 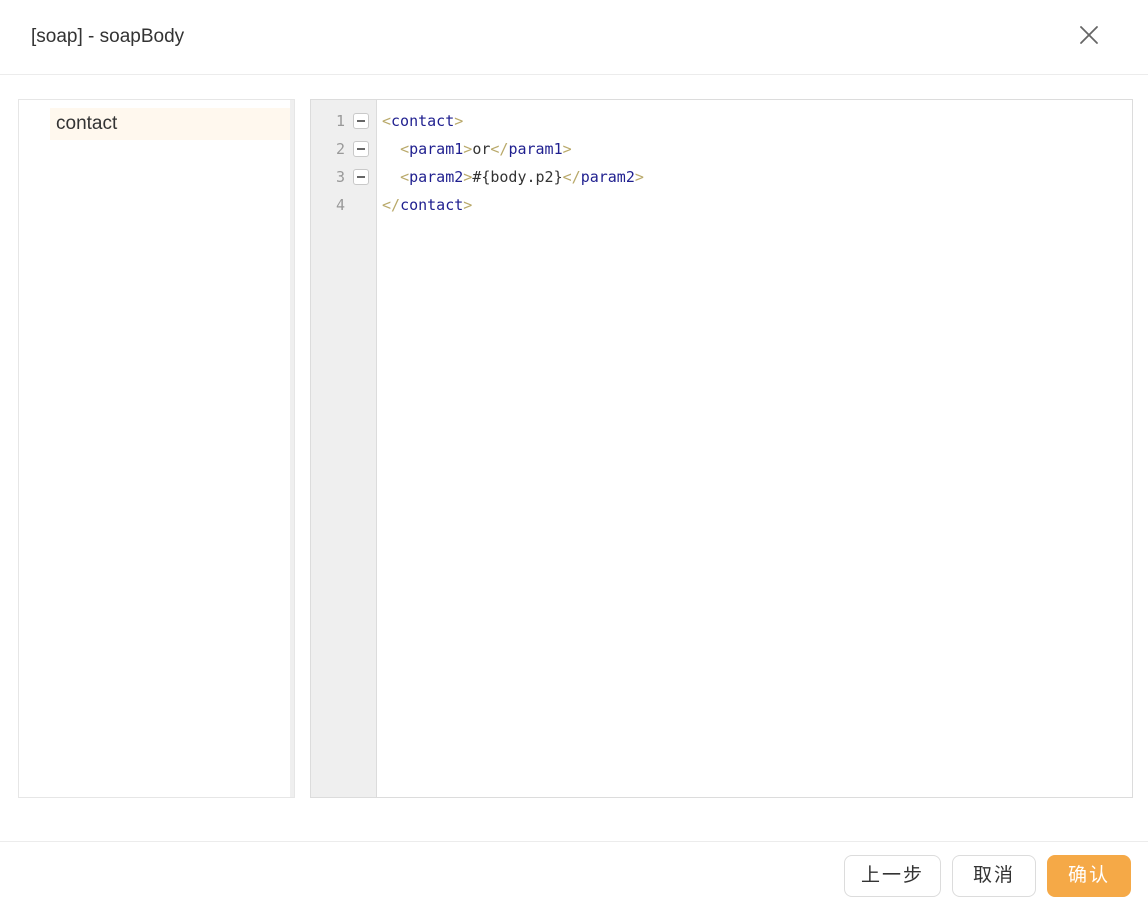 I want to click on code-line: 3 <param2>#{body.p2}</param2>, so click(x=721, y=177).